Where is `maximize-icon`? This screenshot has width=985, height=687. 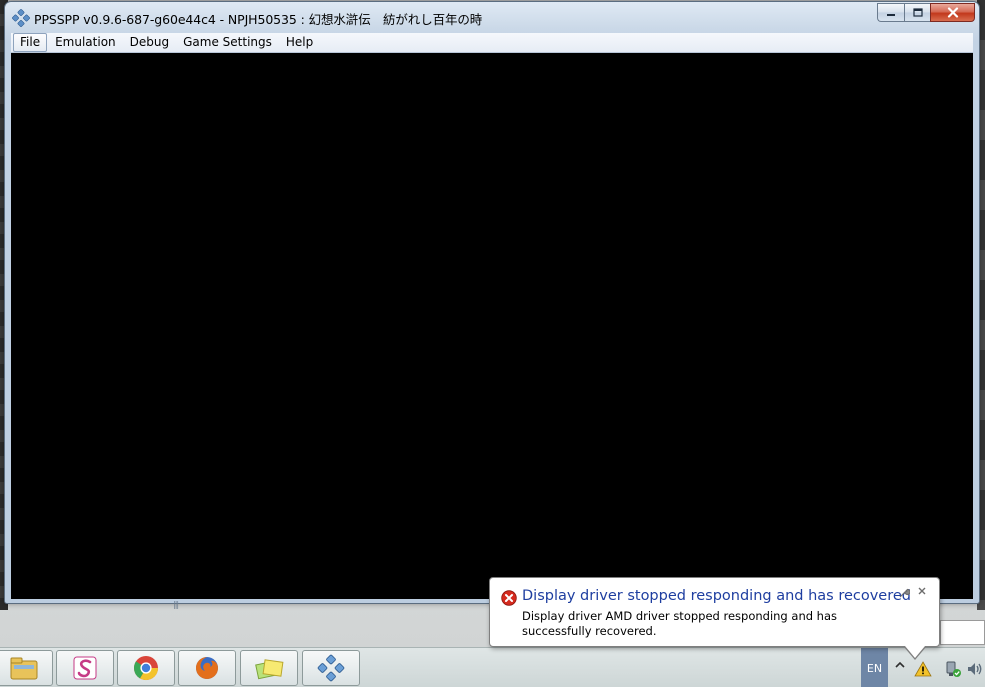 maximize-icon is located at coordinates (917, 12).